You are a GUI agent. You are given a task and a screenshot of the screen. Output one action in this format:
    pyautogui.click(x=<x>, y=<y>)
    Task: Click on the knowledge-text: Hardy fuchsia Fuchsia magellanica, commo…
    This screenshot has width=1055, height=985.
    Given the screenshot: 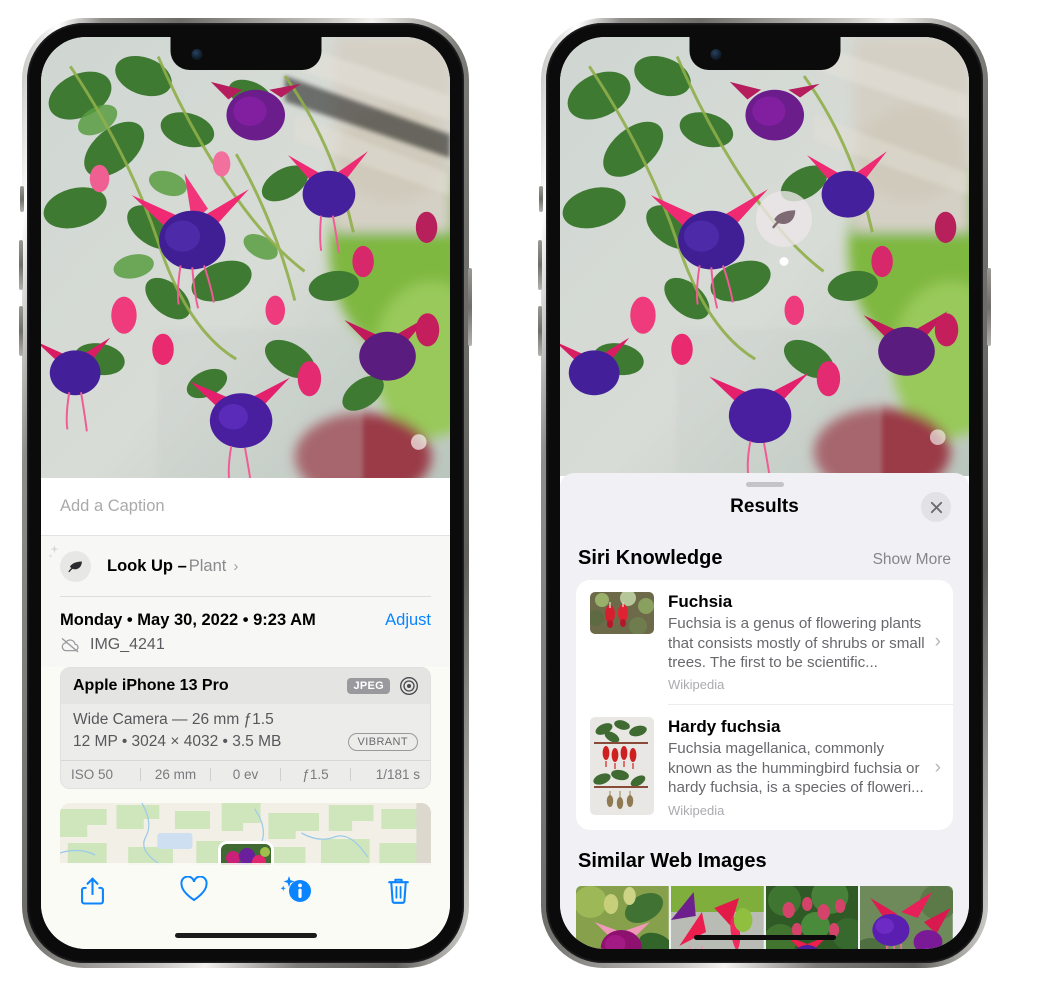 What is the action you would take?
    pyautogui.click(x=798, y=767)
    